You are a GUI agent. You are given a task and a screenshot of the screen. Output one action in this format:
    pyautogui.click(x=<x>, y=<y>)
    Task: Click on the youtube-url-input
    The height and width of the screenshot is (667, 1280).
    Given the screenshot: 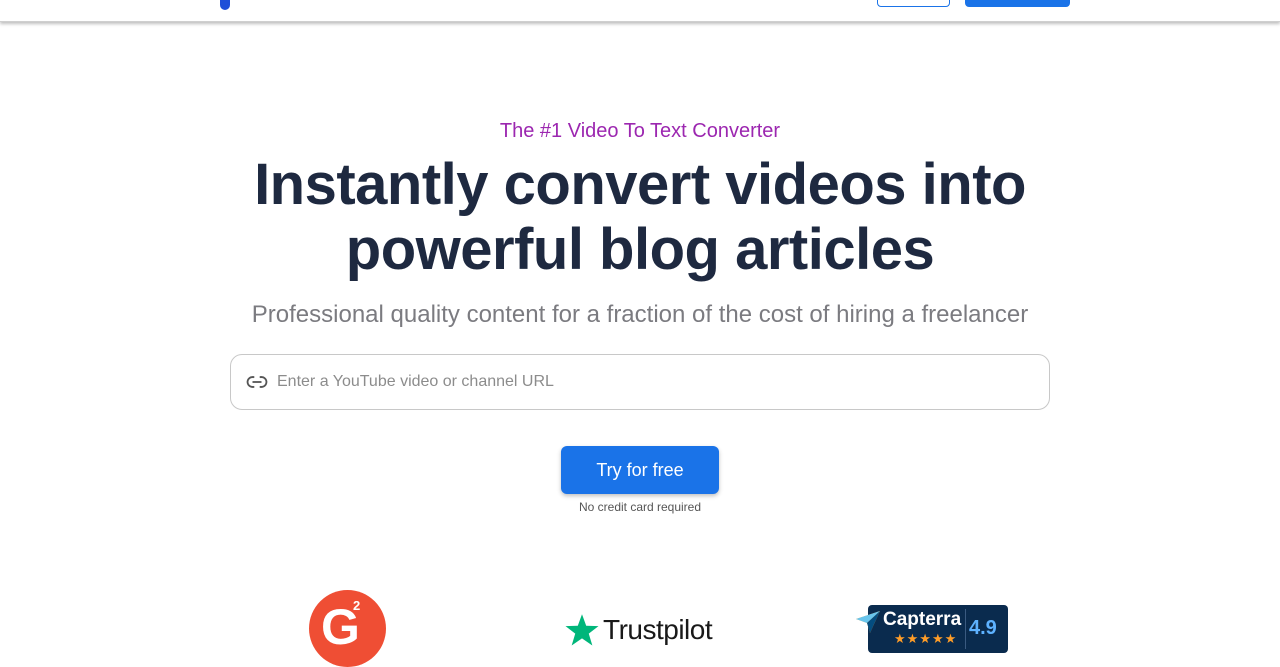 What is the action you would take?
    pyautogui.click(x=657, y=382)
    